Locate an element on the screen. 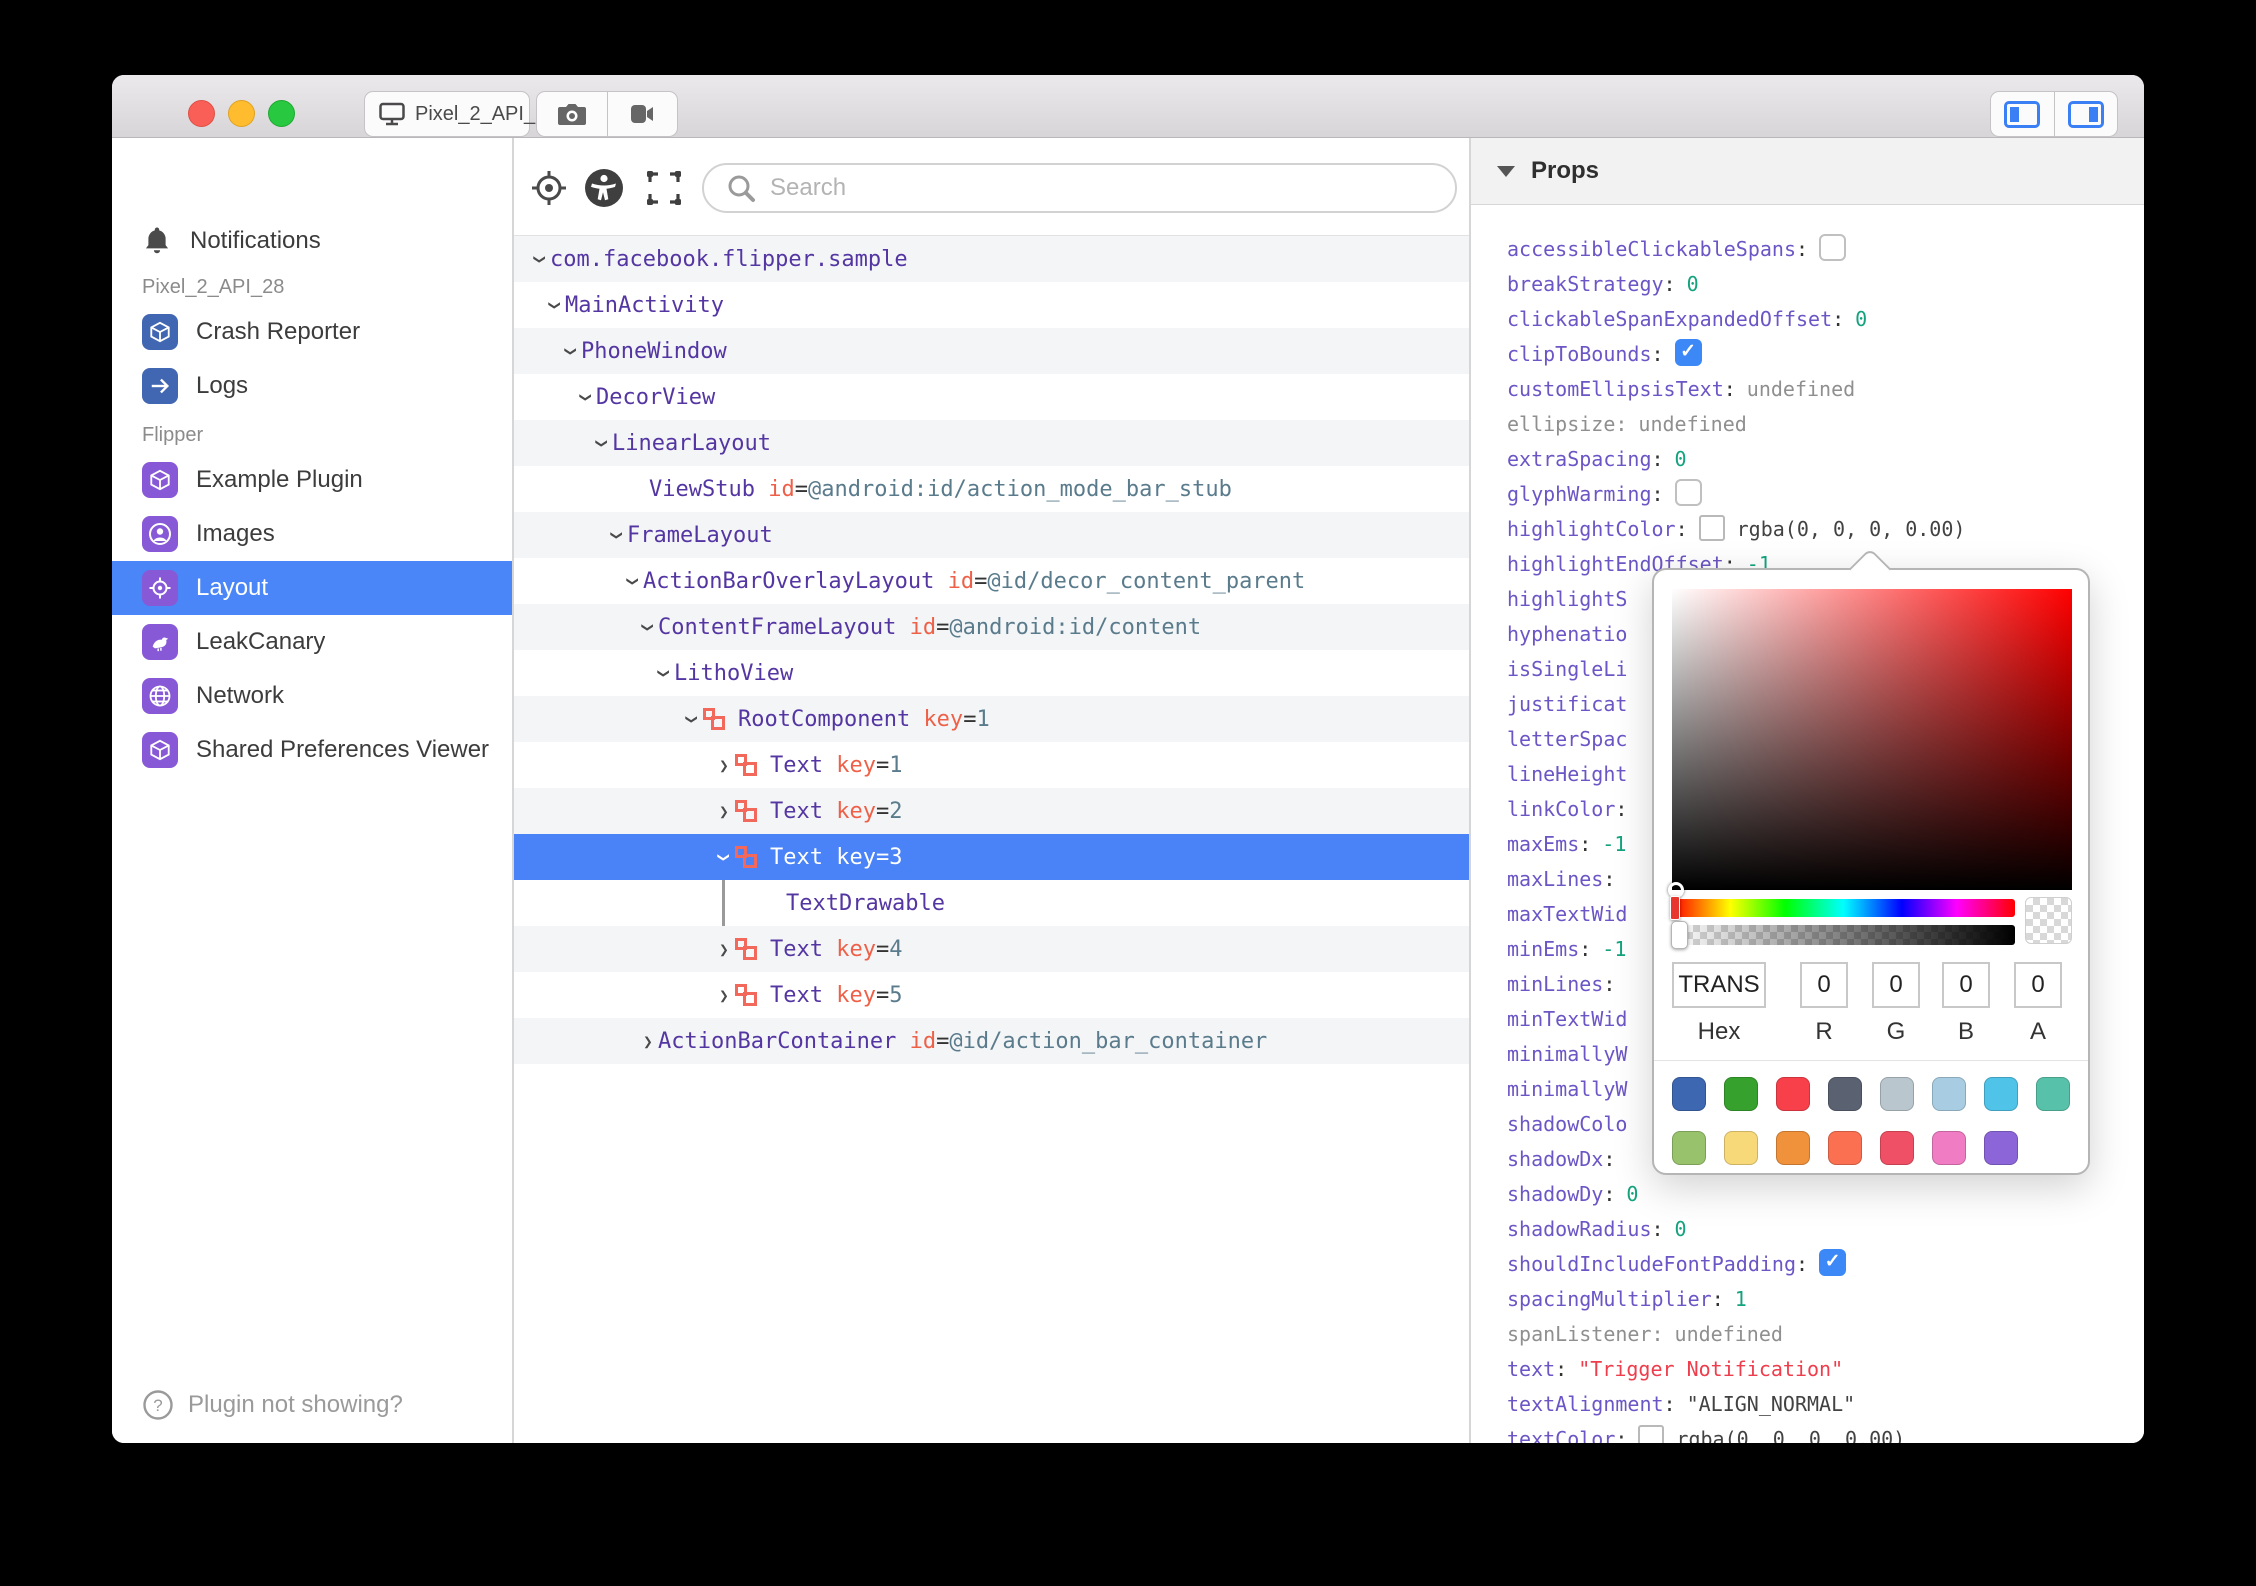  hue-slider-thumb is located at coordinates (1675, 908).